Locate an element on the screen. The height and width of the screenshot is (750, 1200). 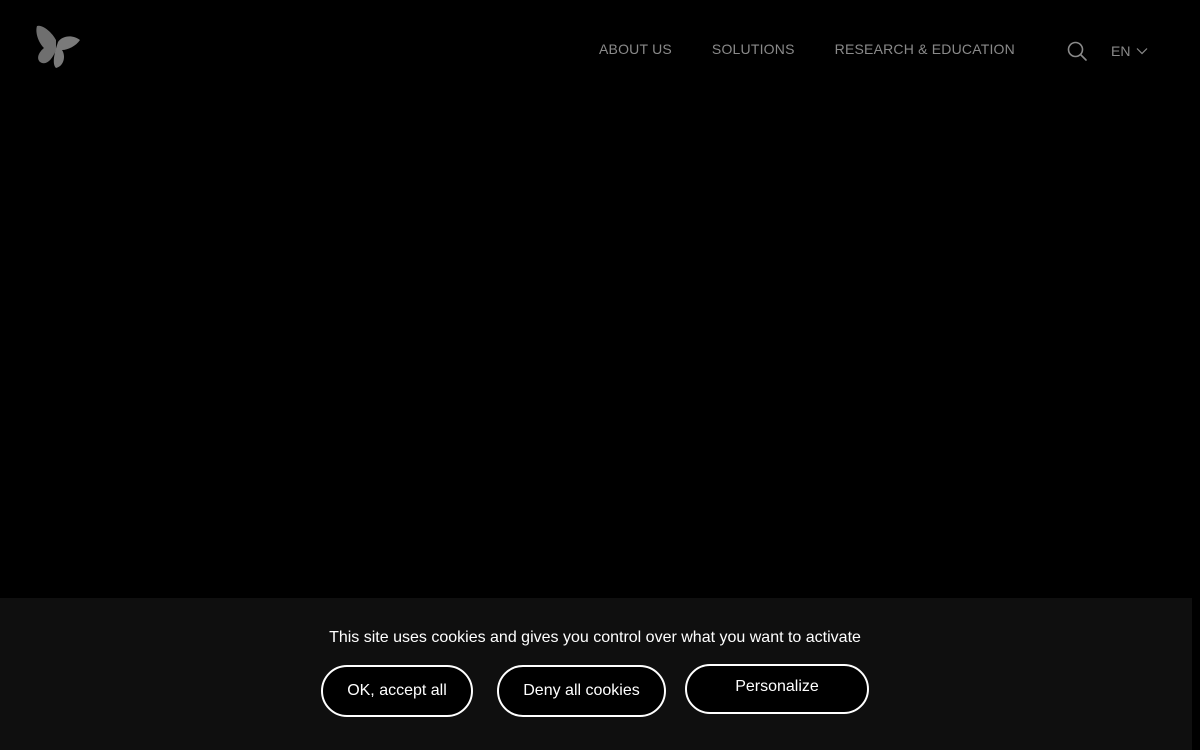
logo-link is located at coordinates (58, 47).